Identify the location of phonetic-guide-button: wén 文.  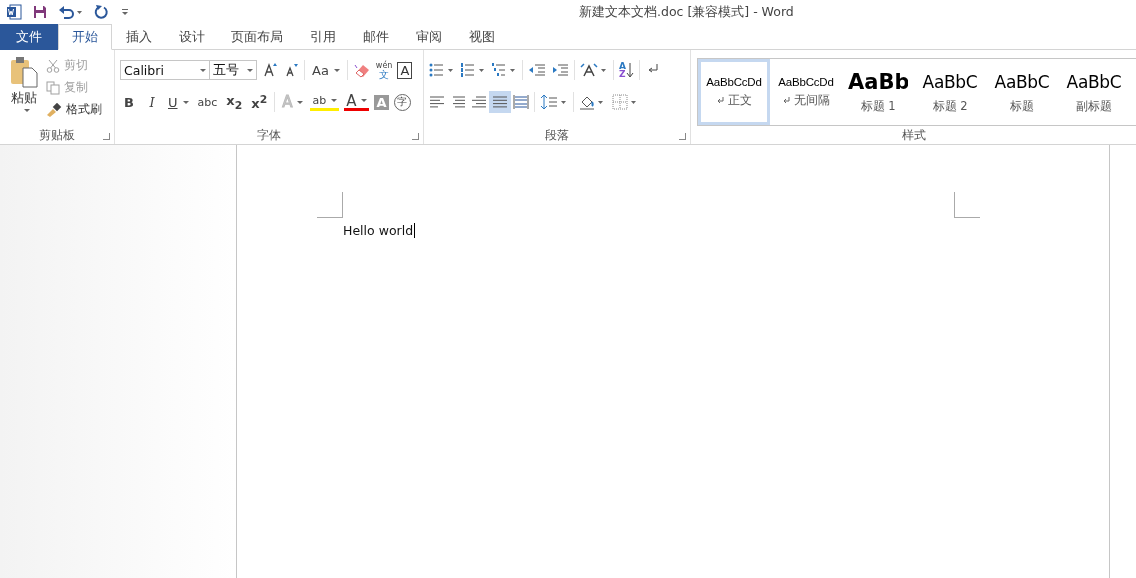
(384, 70).